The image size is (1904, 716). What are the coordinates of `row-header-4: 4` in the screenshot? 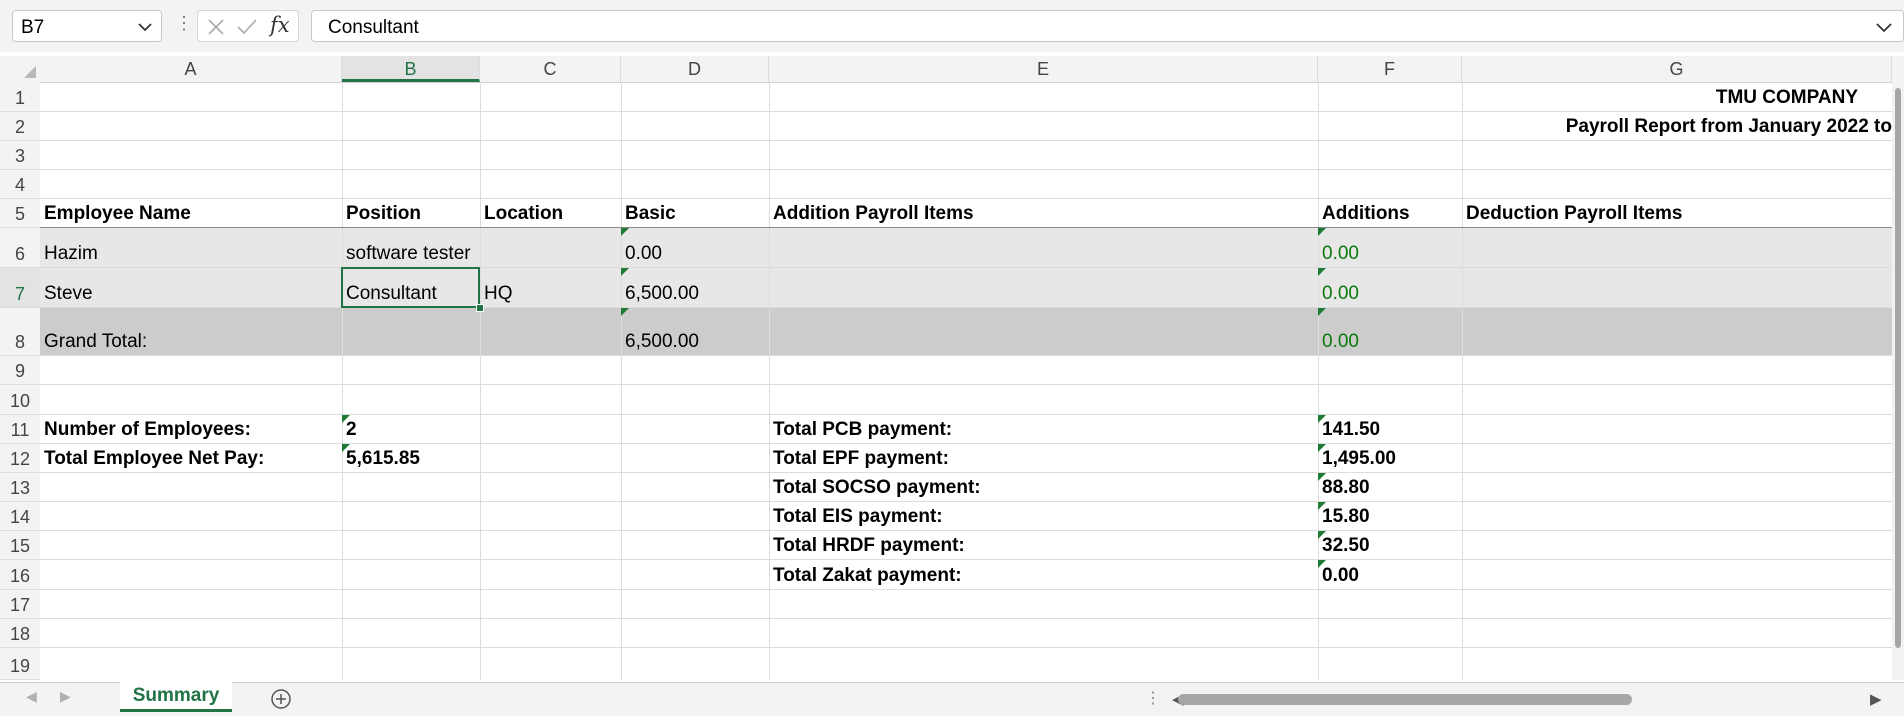 It's located at (20, 184).